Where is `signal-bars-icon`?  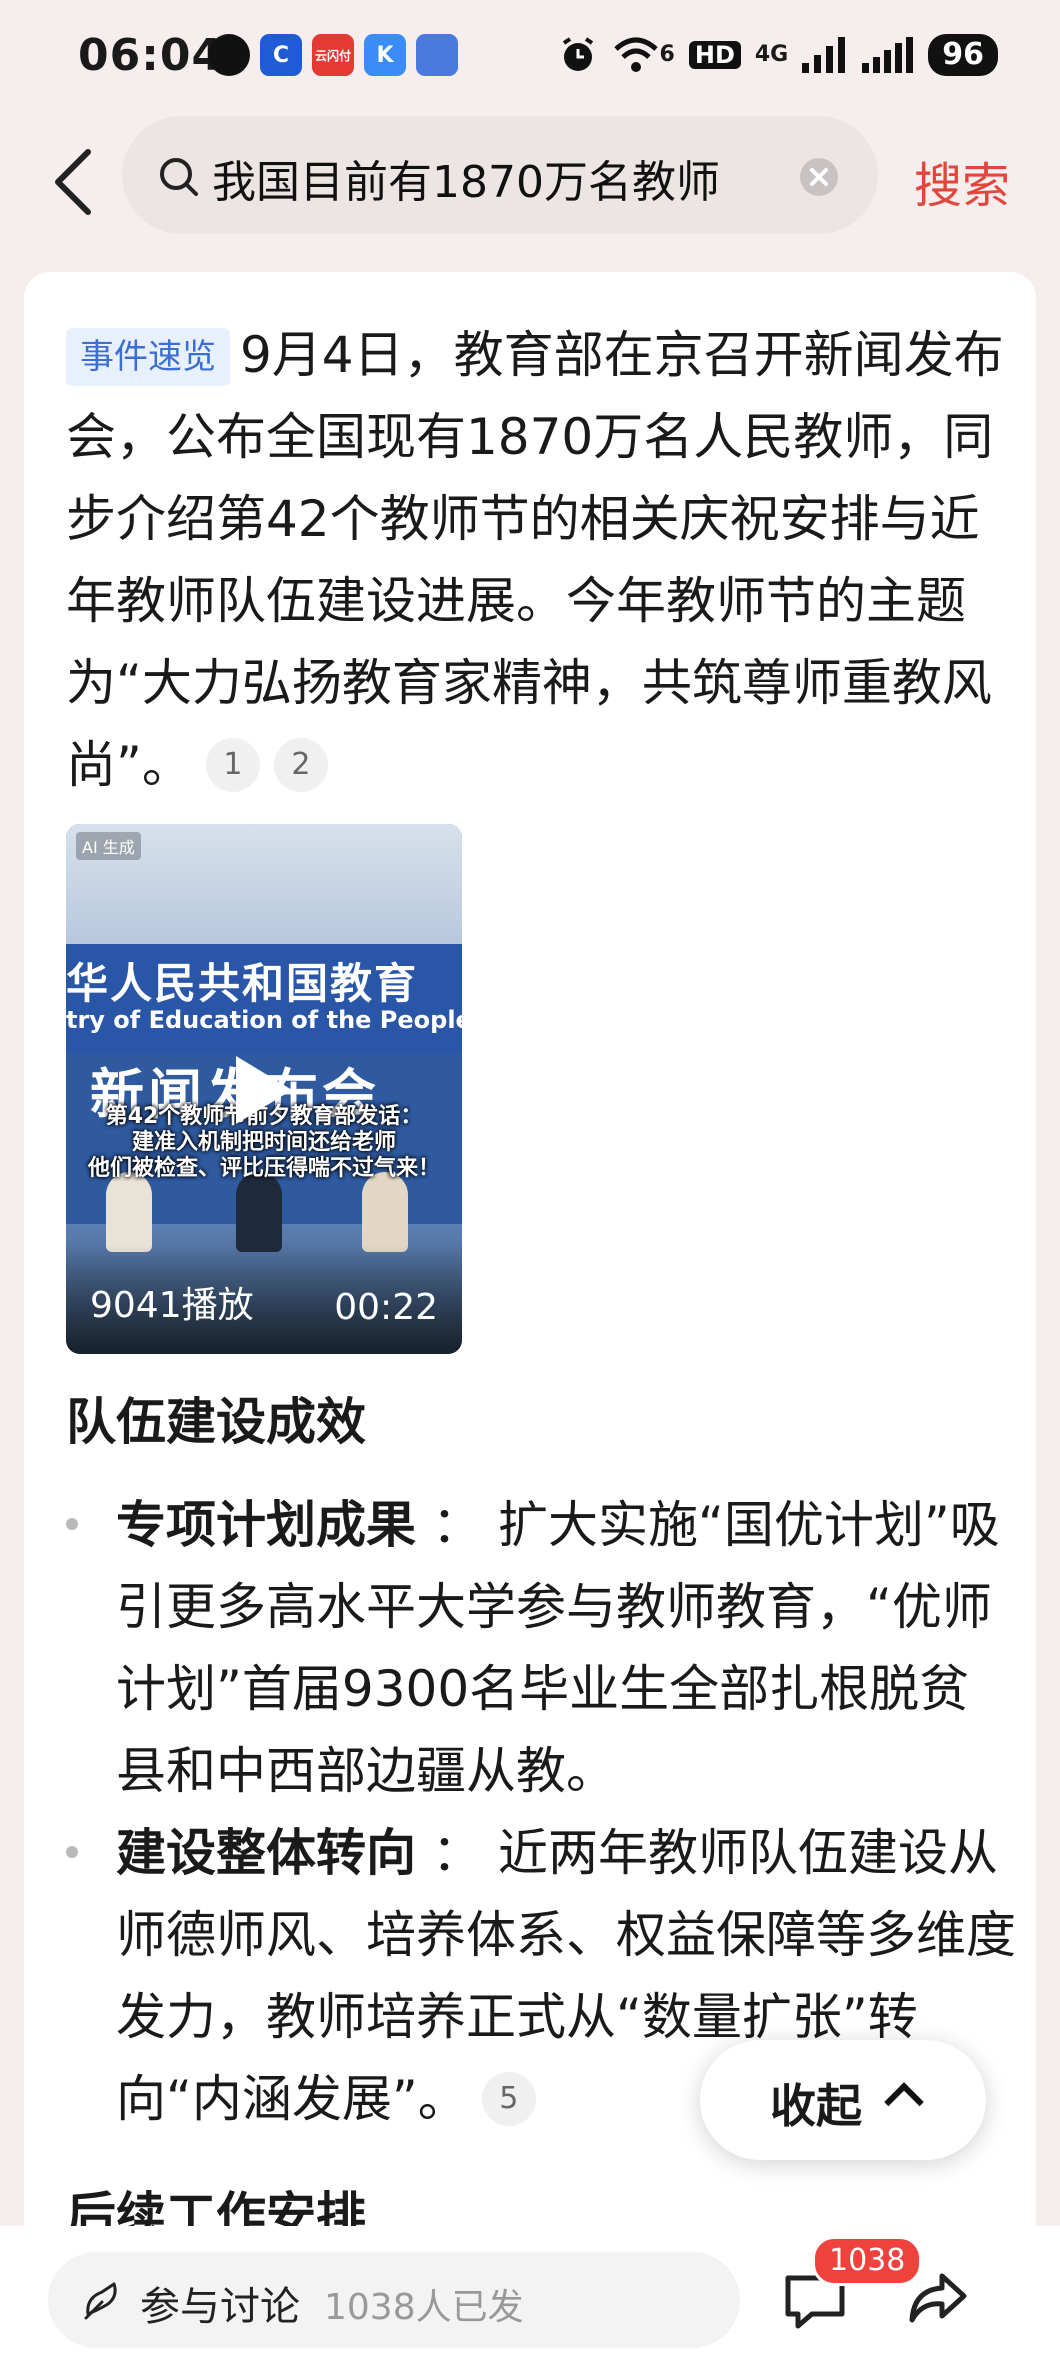 signal-bars-icon is located at coordinates (824, 55).